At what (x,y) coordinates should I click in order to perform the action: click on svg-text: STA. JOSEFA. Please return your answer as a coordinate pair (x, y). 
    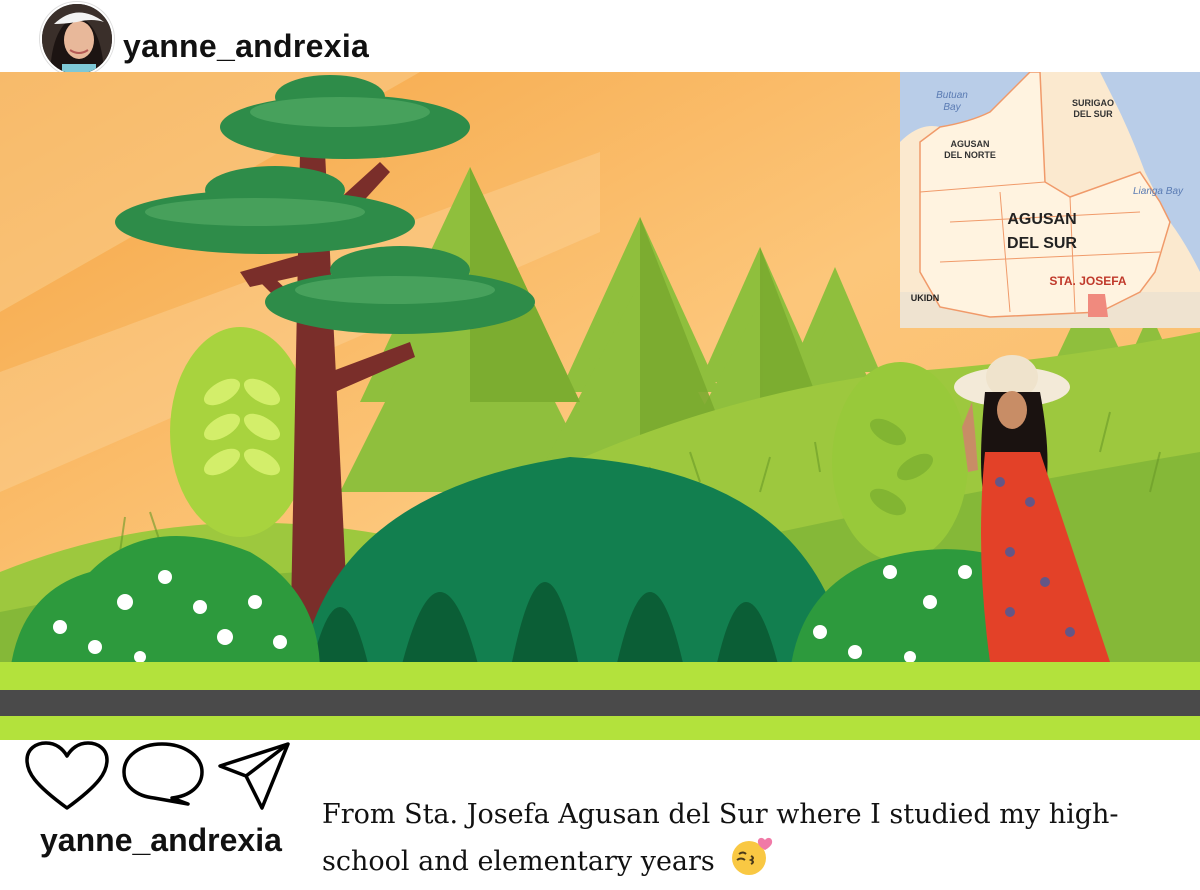
    Looking at the image, I should click on (1087, 281).